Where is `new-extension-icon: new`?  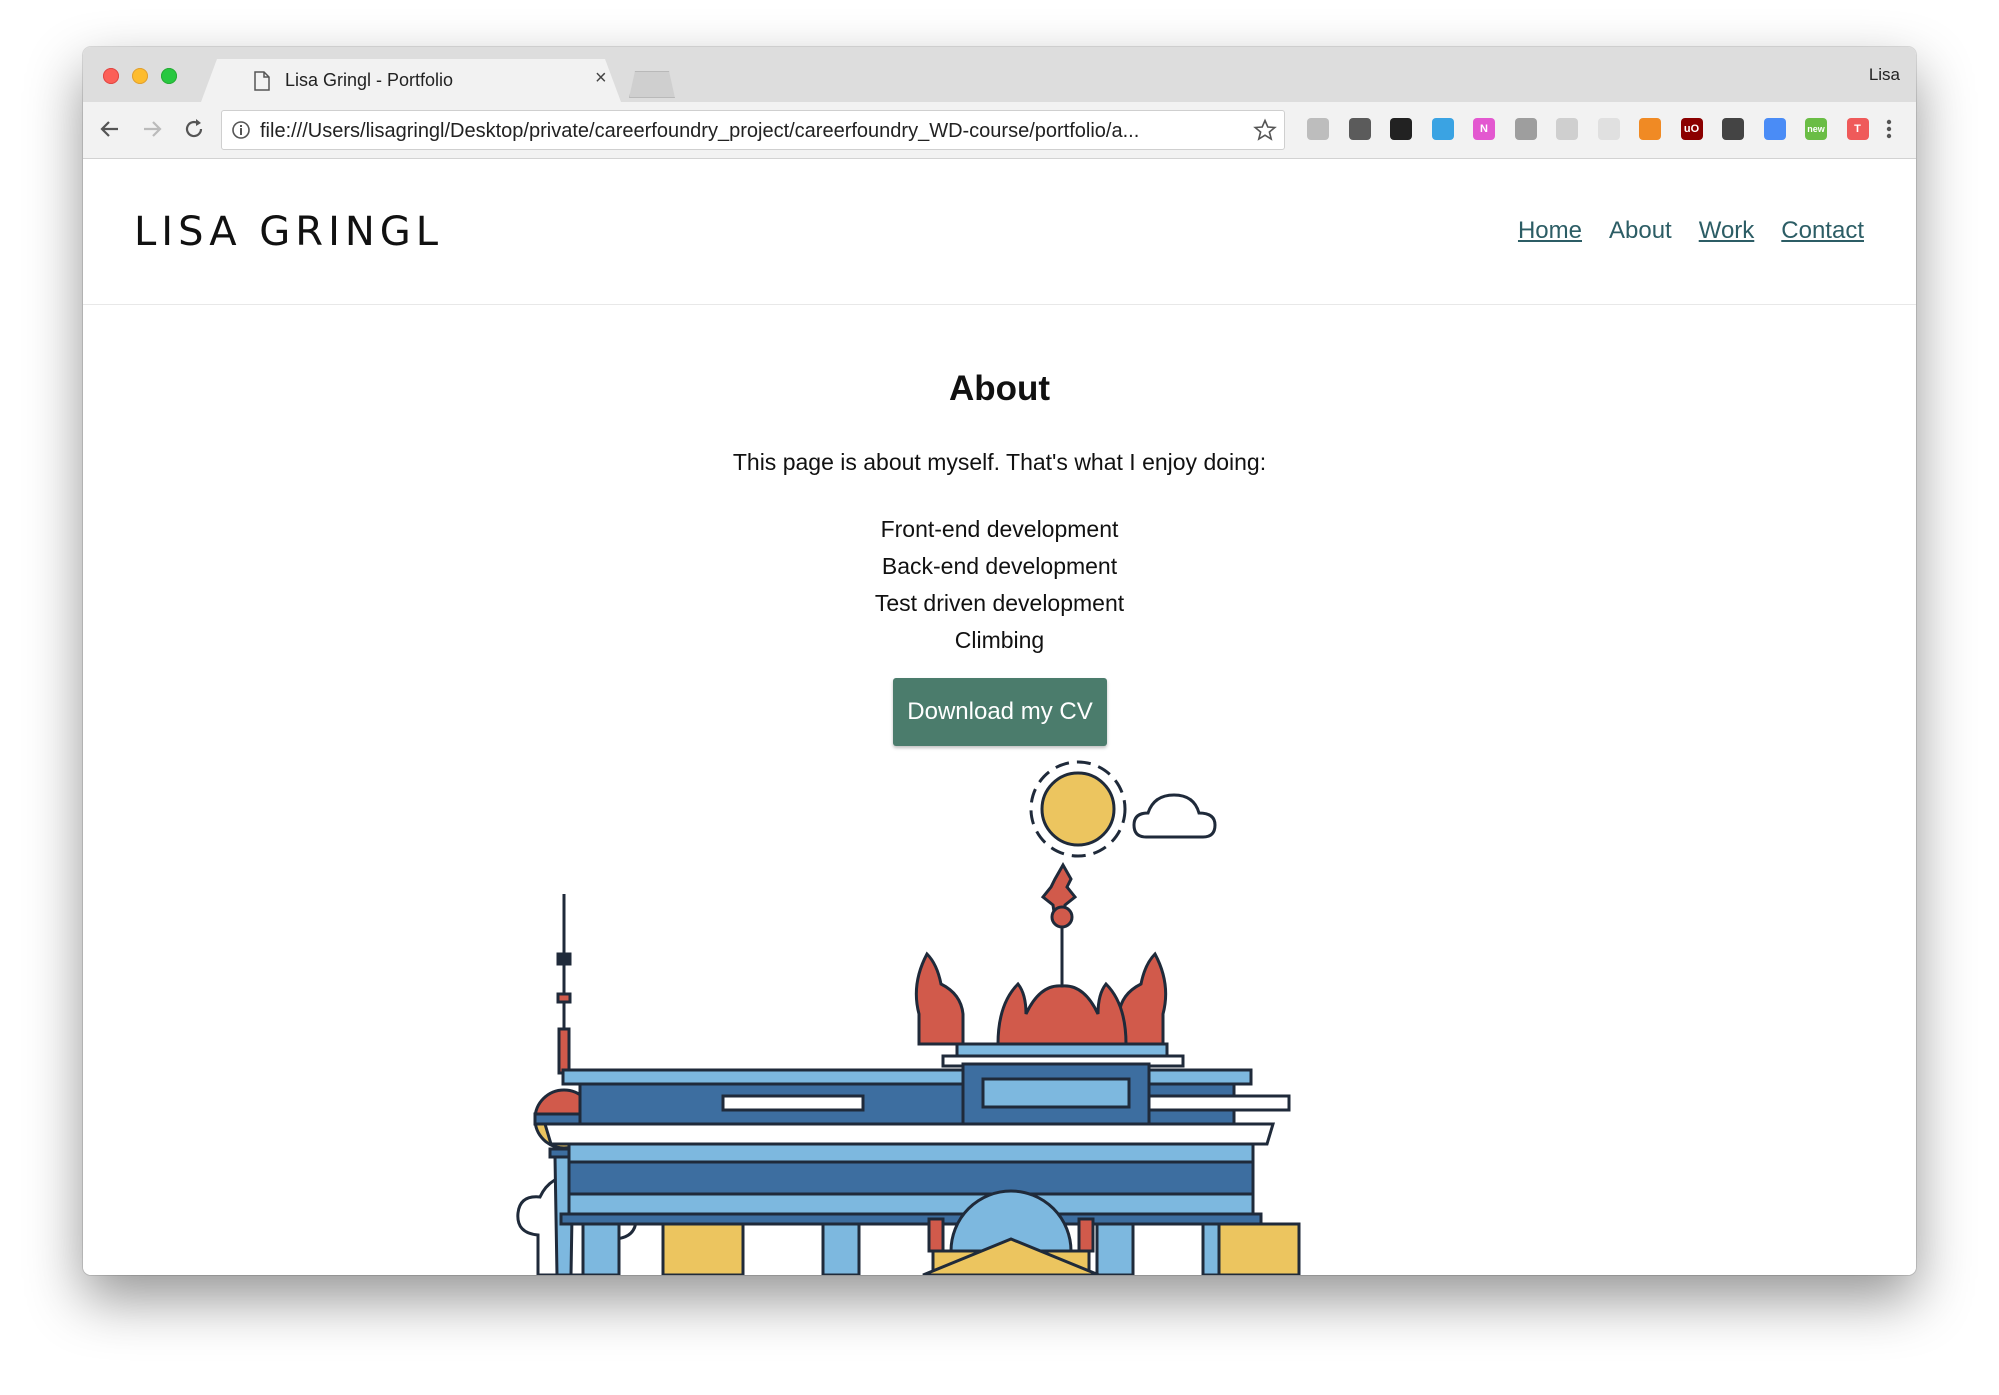 new-extension-icon: new is located at coordinates (1816, 129).